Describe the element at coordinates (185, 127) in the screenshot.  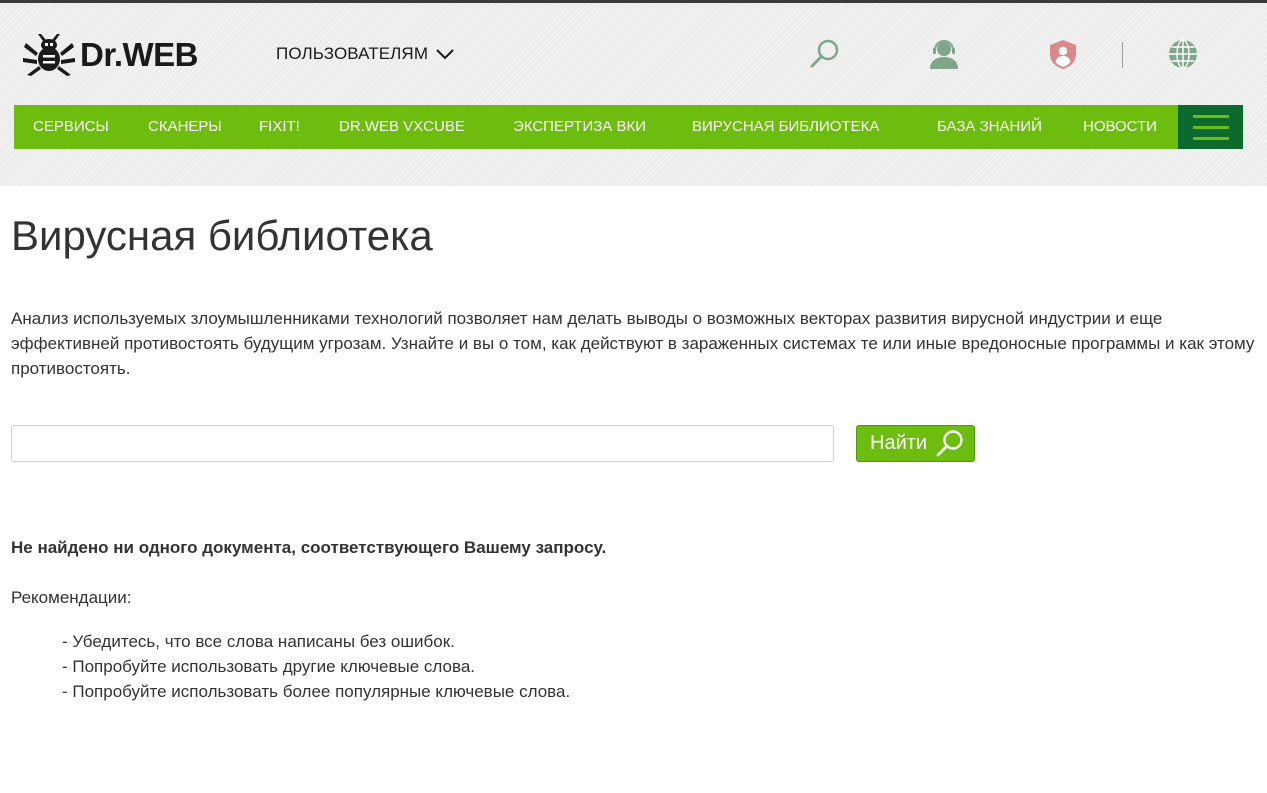
I see `nav-item-scanners: СКАНЕРЫ` at that location.